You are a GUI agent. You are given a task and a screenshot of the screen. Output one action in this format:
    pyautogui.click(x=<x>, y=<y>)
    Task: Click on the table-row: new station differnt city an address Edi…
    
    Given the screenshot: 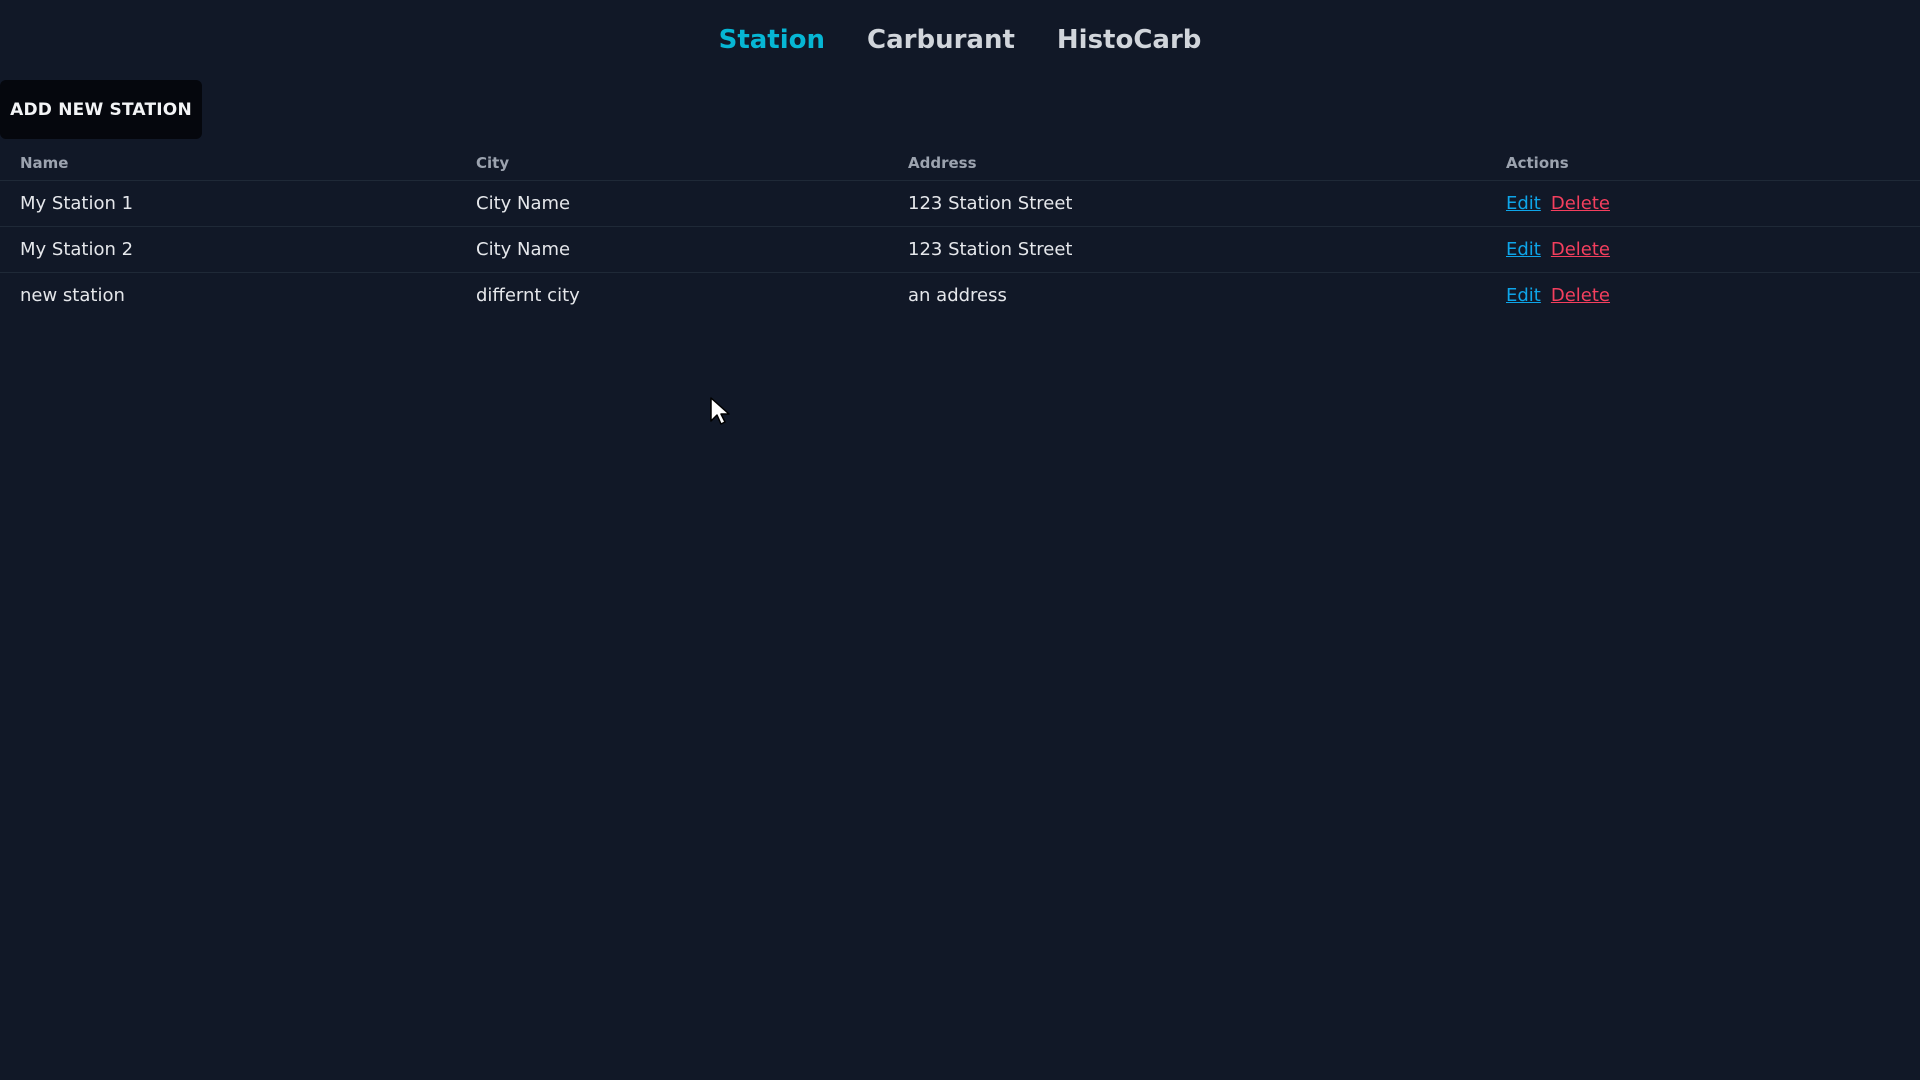 What is the action you would take?
    pyautogui.click(x=960, y=296)
    